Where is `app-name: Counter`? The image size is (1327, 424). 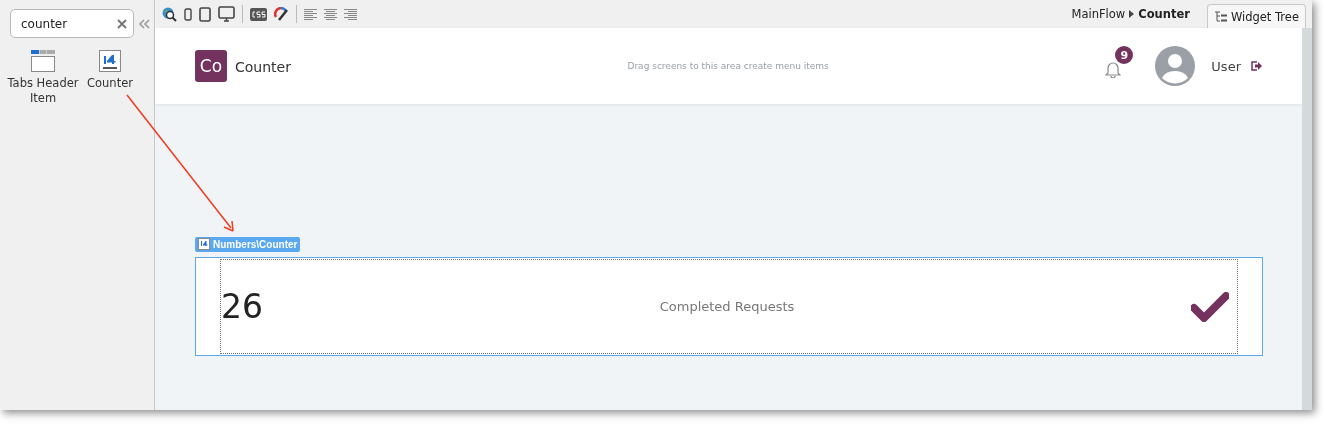
app-name: Counter is located at coordinates (263, 66).